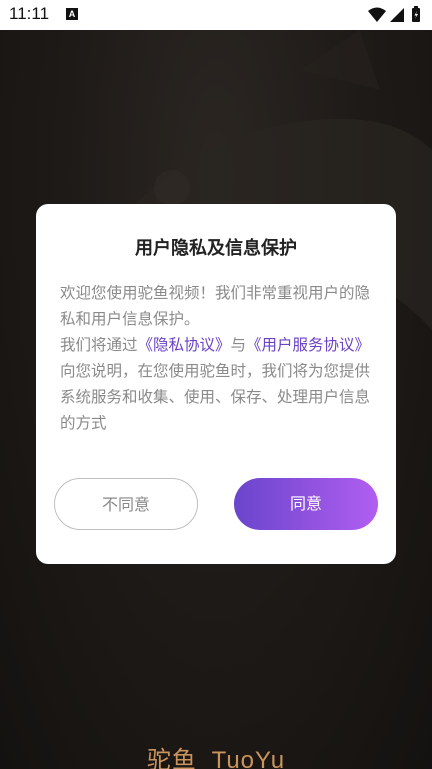 This screenshot has width=432, height=769. What do you see at coordinates (308, 345) in the screenshot?
I see `user-service-agreement-link: 《用户服务协议》` at bounding box center [308, 345].